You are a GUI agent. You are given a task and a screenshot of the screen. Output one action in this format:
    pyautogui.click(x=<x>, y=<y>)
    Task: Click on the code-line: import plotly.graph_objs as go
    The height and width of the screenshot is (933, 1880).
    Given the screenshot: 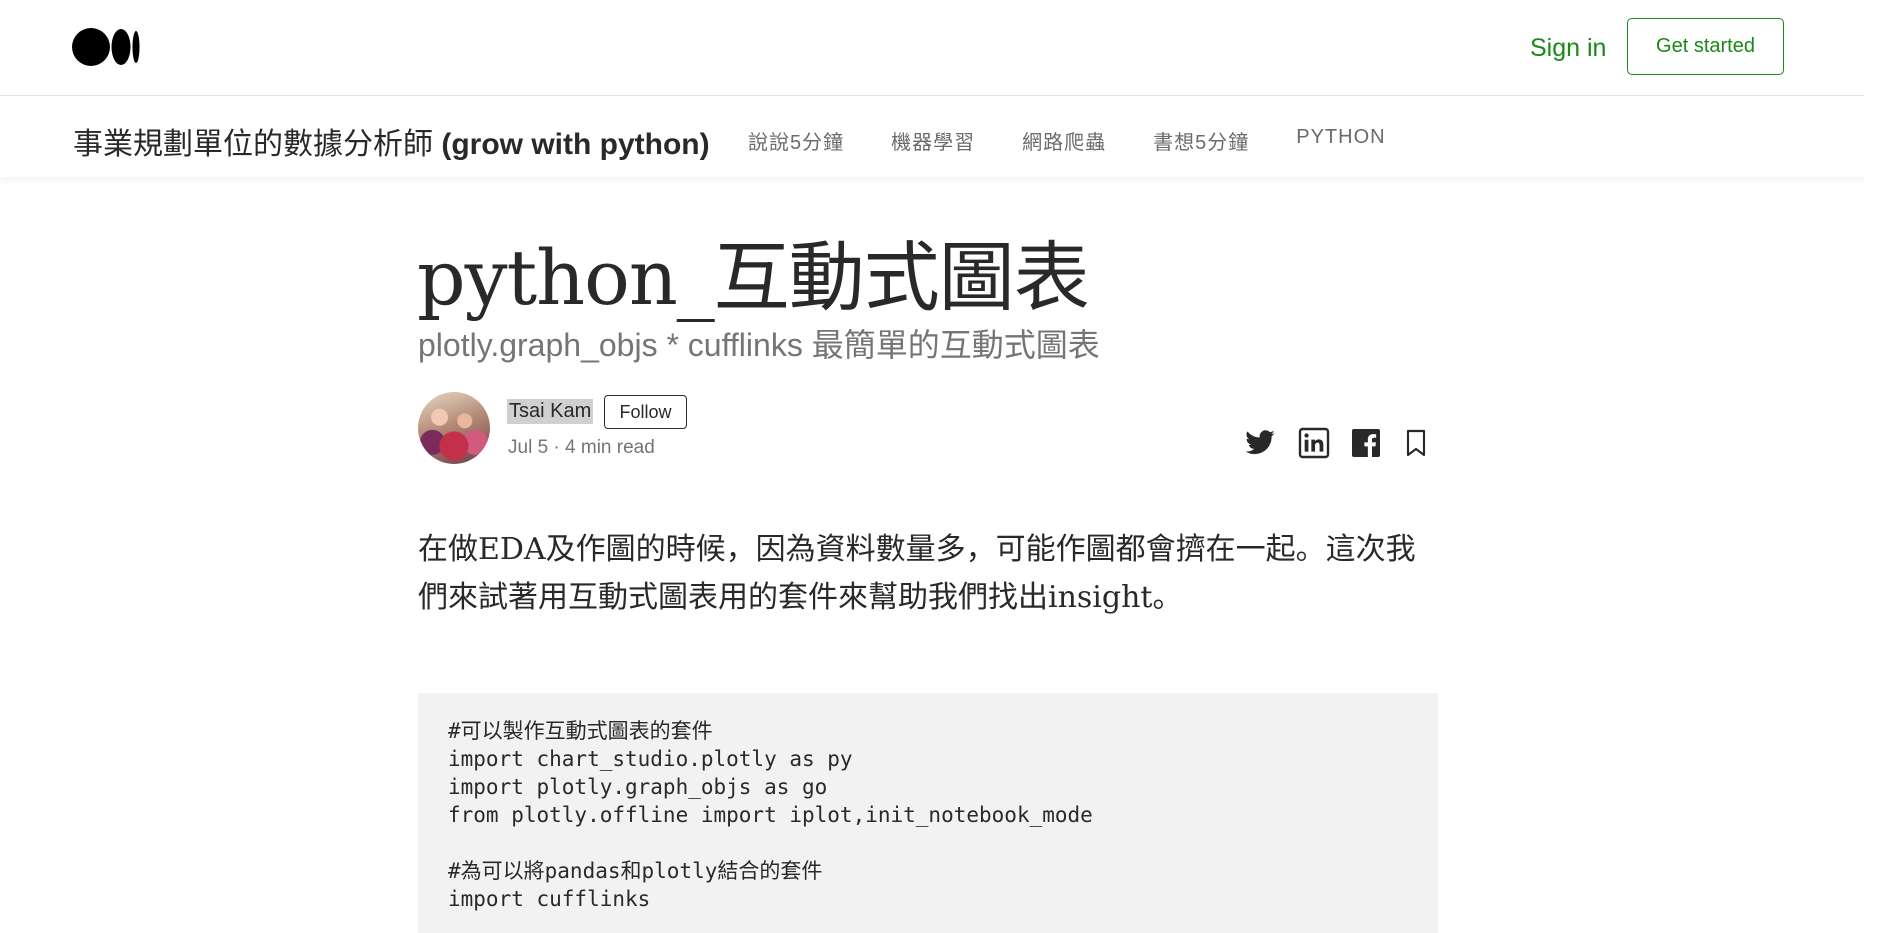 What is the action you would take?
    pyautogui.click(x=638, y=787)
    